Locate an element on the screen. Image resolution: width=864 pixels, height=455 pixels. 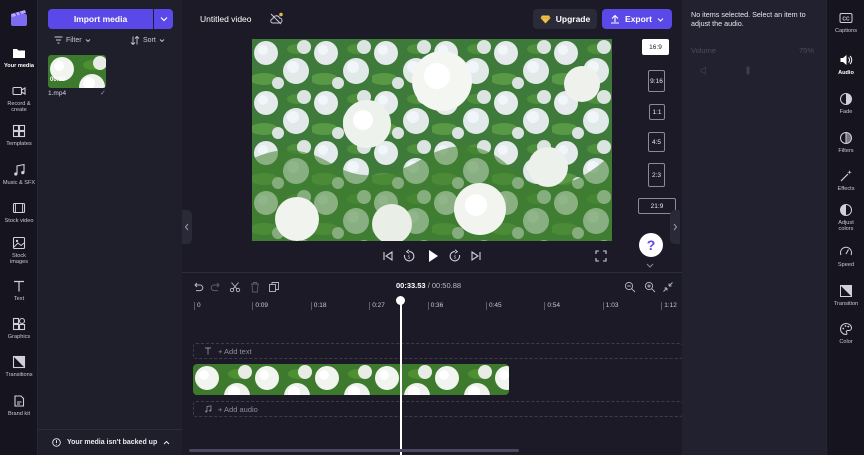
nav-brand-kit: Brand kit is located at coordinates (19, 409).